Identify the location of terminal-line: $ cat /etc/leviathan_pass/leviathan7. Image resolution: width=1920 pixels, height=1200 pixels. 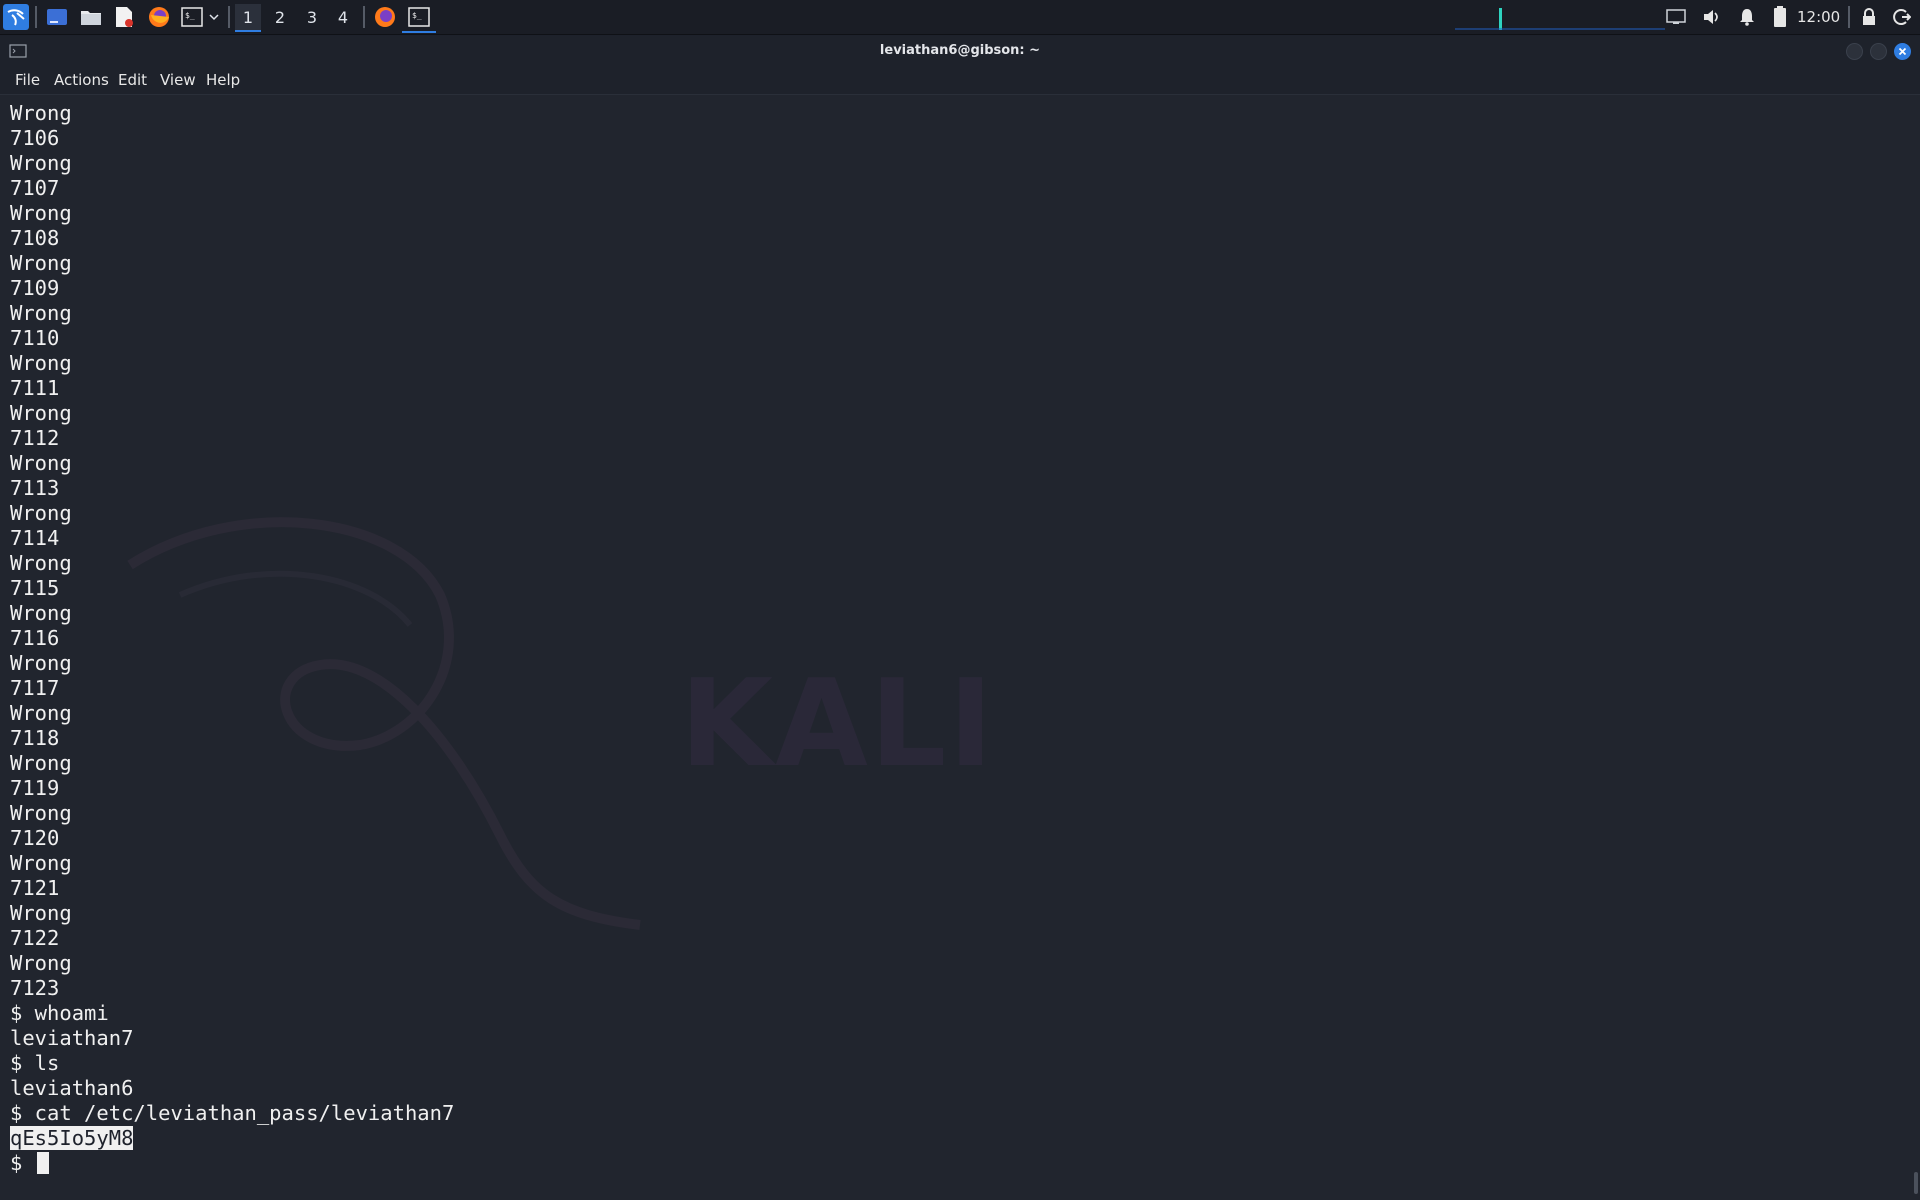
(232, 1113).